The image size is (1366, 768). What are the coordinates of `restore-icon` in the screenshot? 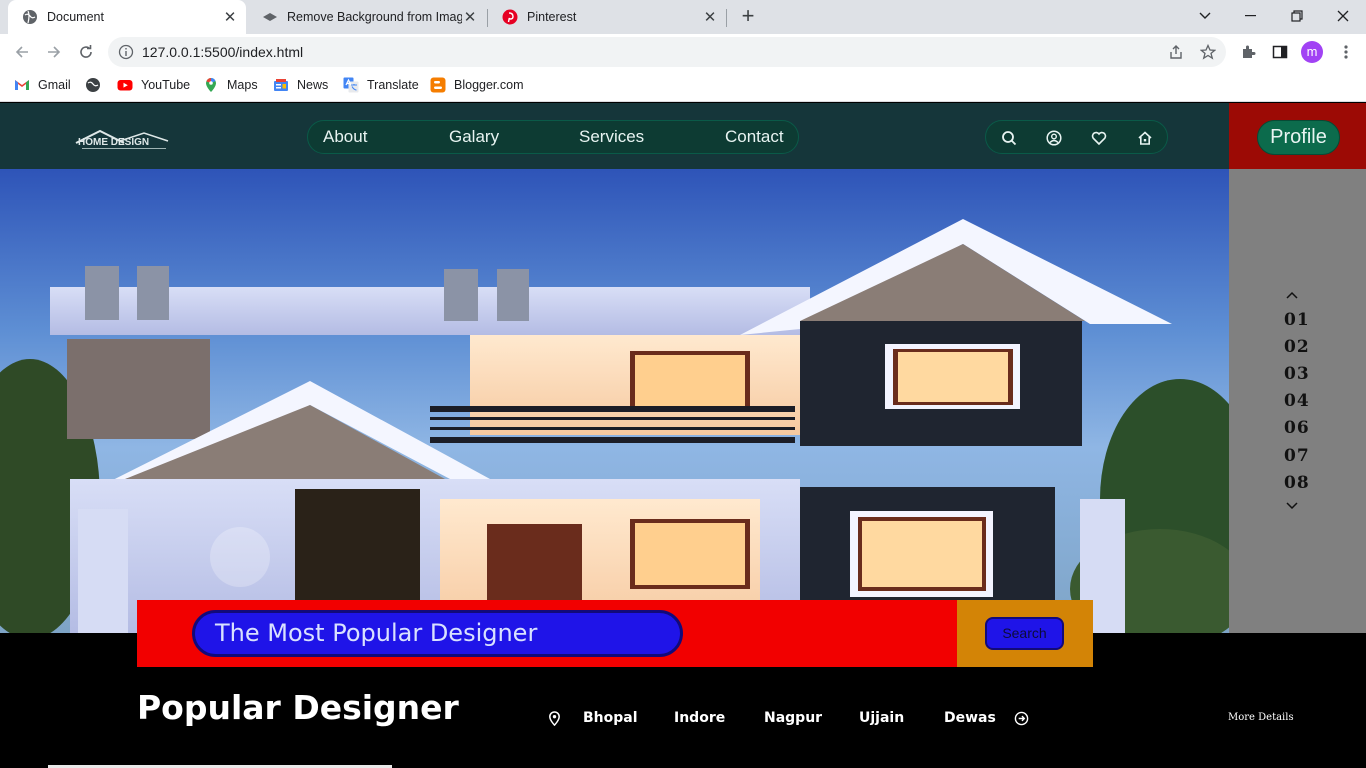 It's located at (1297, 16).